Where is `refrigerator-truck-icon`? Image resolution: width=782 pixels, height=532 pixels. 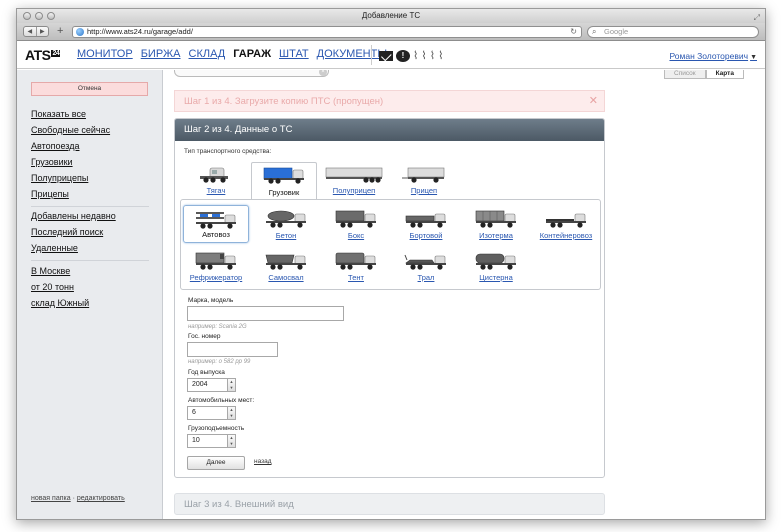
refrigerator-truck-icon is located at coordinates (215, 261).